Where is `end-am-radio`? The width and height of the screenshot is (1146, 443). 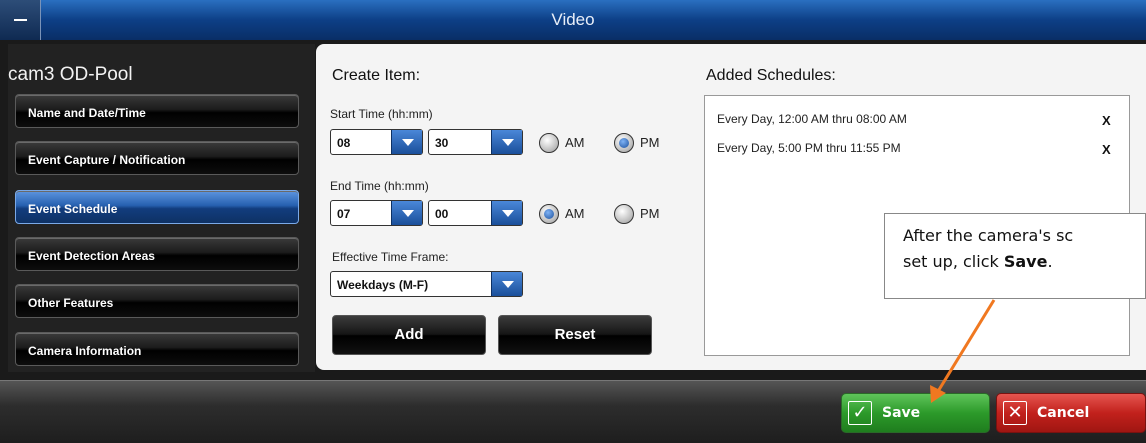 end-am-radio is located at coordinates (549, 214).